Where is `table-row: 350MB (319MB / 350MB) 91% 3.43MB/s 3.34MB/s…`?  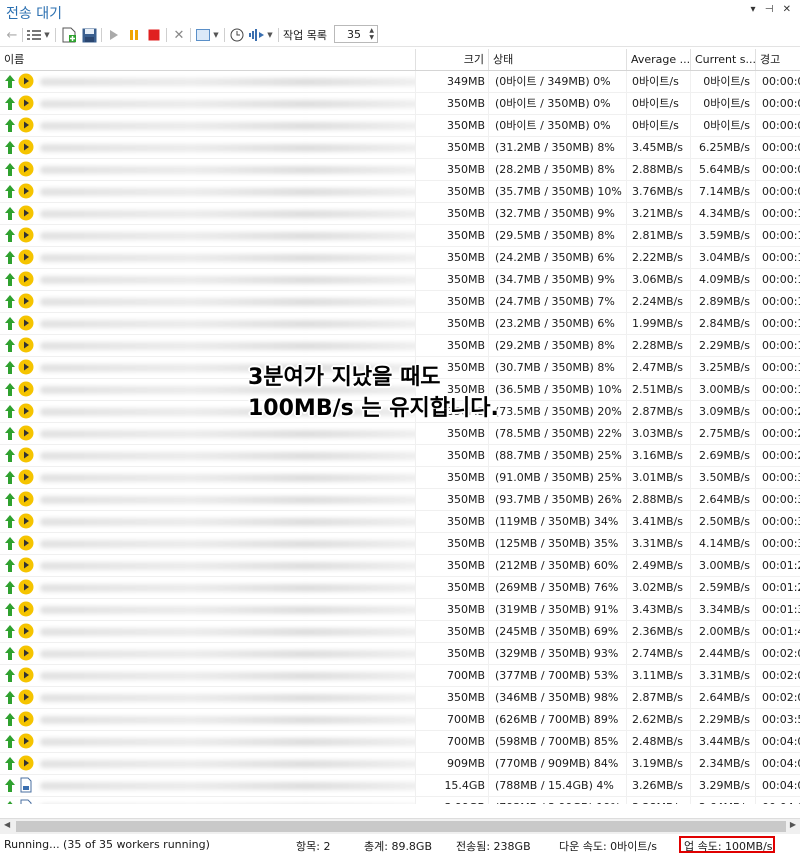 table-row: 350MB (319MB / 350MB) 91% 3.43MB/s 3.34MB/s… is located at coordinates (400, 610).